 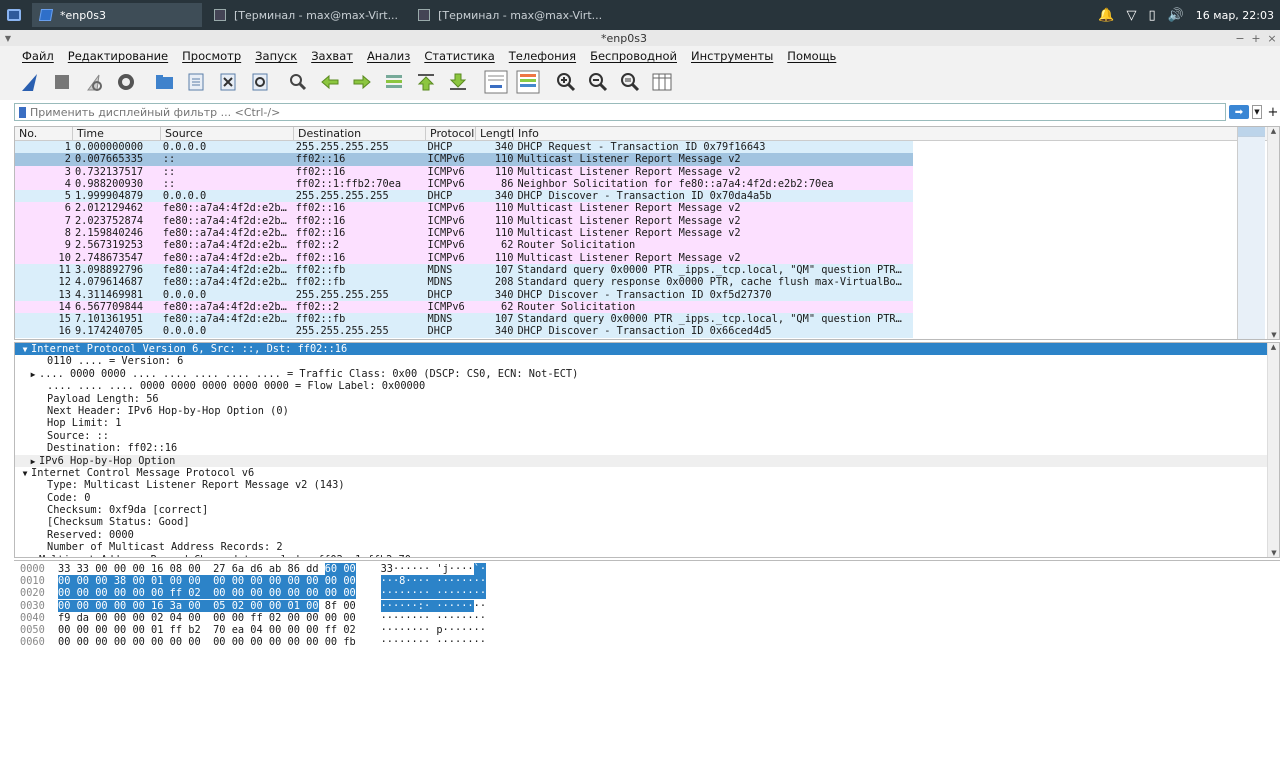 I want to click on expand-arrow-icon: ▶, so click(x=33, y=556).